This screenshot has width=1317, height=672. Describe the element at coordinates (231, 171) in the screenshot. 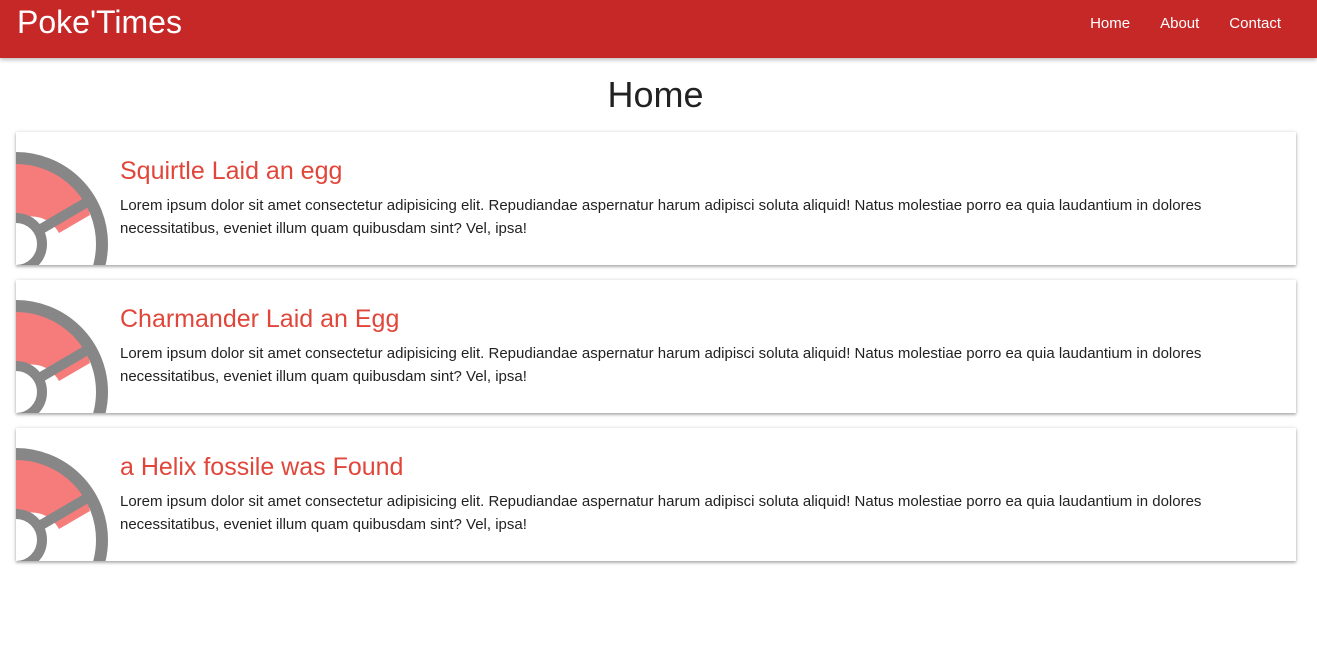

I see `post-title-link: Squirtle Laid an egg` at that location.